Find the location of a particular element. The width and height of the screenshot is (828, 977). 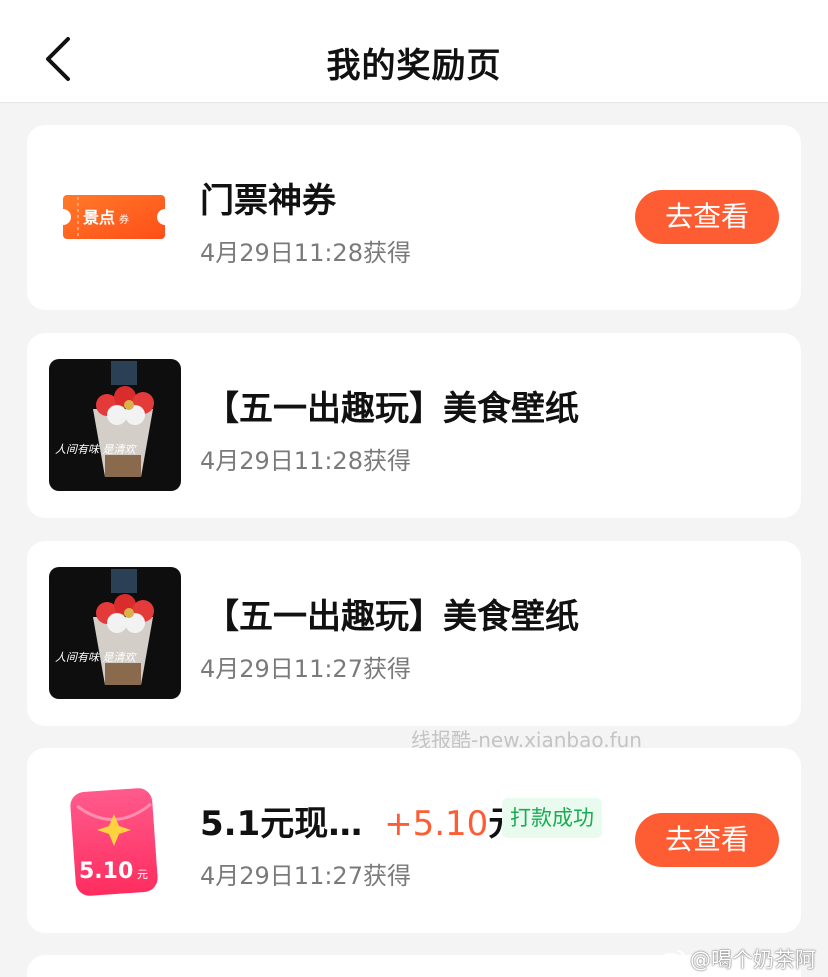

reward-amount: +5.10 is located at coordinates (436, 824).